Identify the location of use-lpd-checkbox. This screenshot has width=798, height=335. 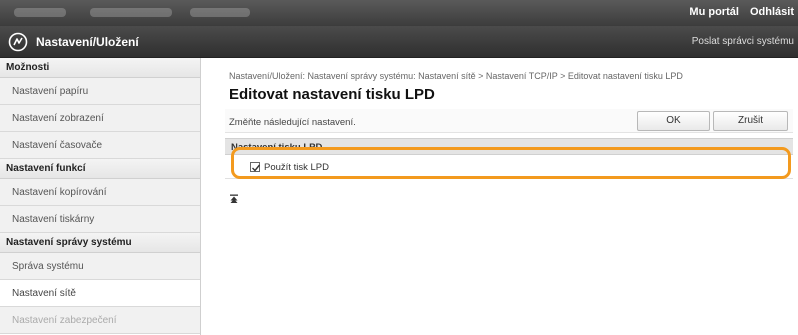
(255, 167).